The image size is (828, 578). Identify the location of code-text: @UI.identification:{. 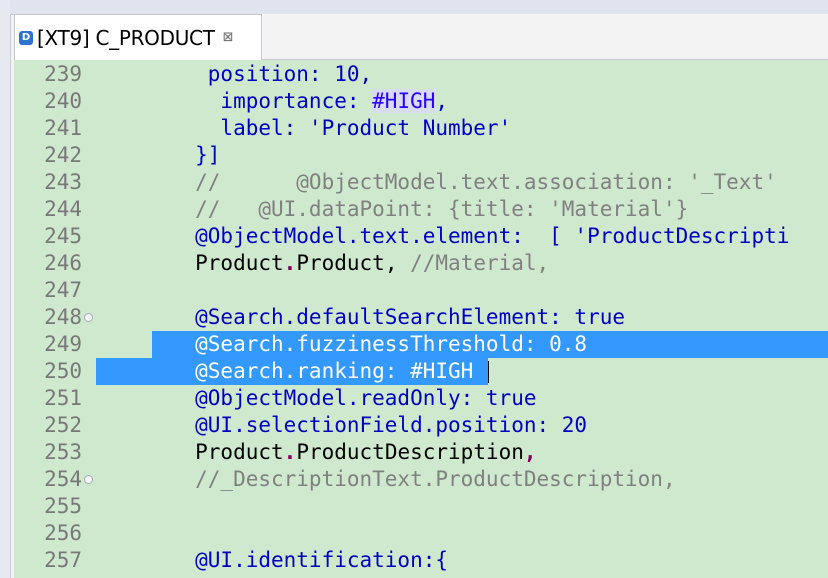
(271, 560).